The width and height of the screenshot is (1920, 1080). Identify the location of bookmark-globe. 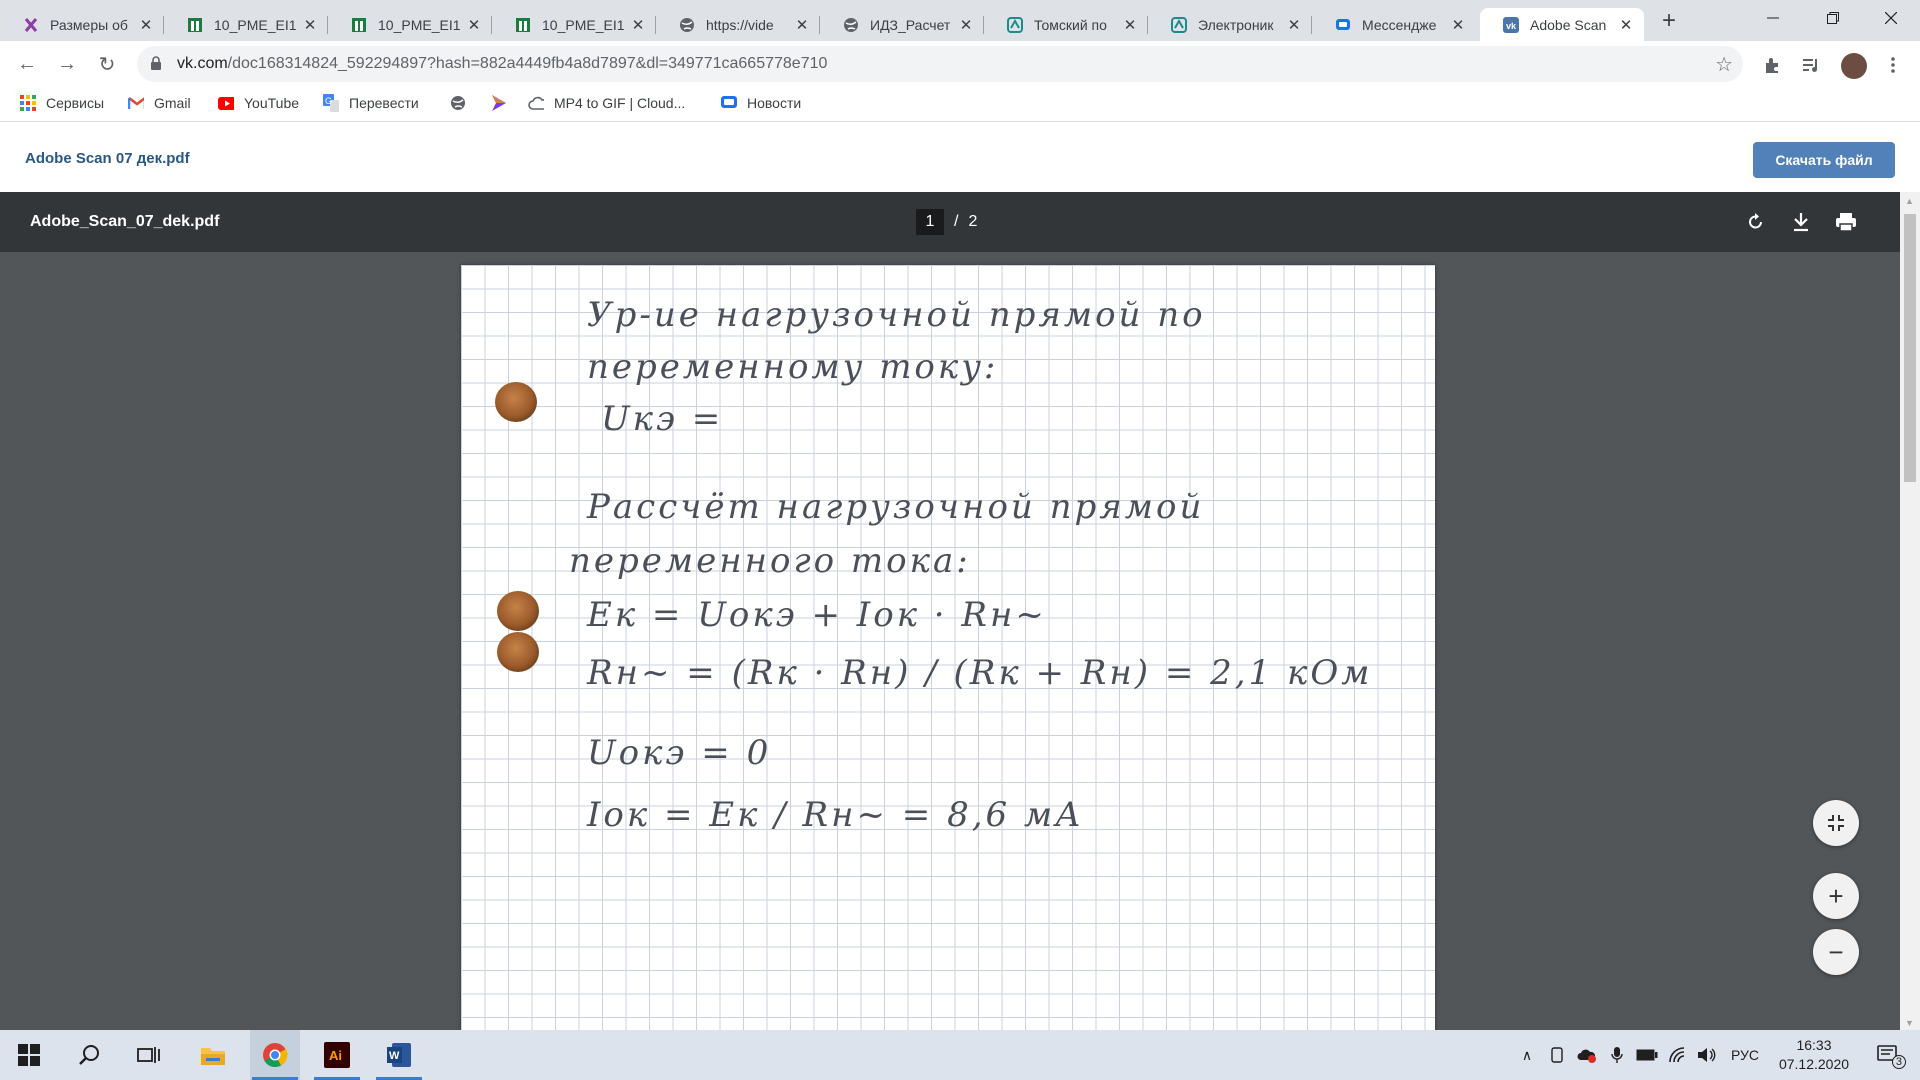
(463, 103).